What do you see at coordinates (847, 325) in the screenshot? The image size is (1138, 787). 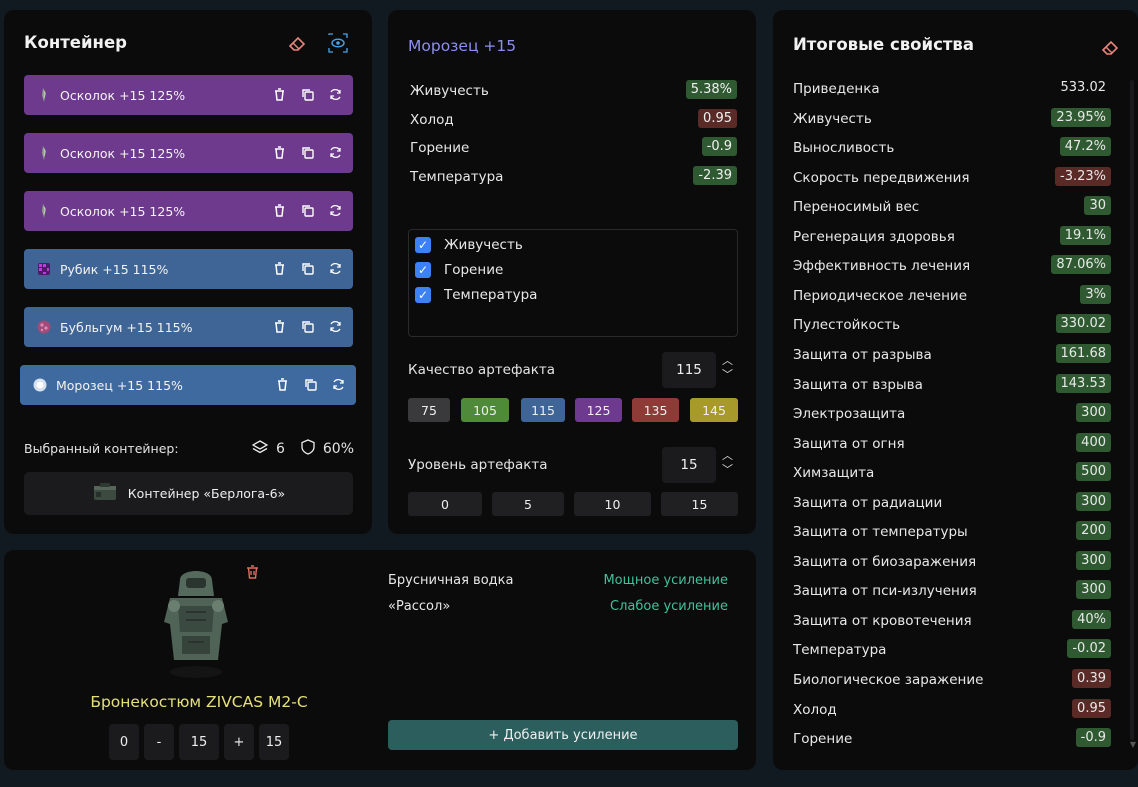 I see `total-name: Пулестойкость` at bounding box center [847, 325].